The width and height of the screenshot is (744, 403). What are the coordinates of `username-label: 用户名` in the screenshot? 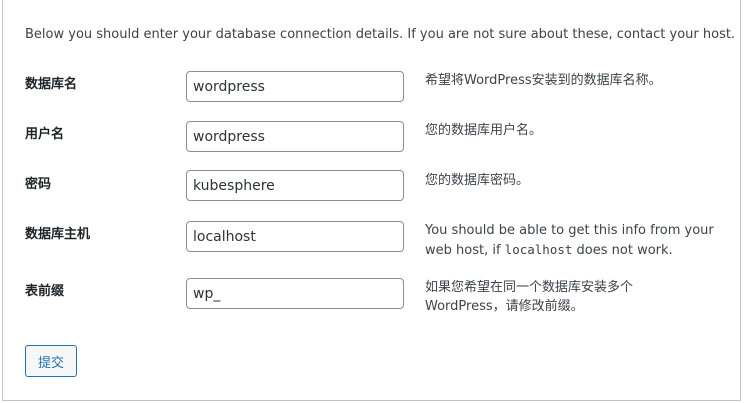 It's located at (45, 134).